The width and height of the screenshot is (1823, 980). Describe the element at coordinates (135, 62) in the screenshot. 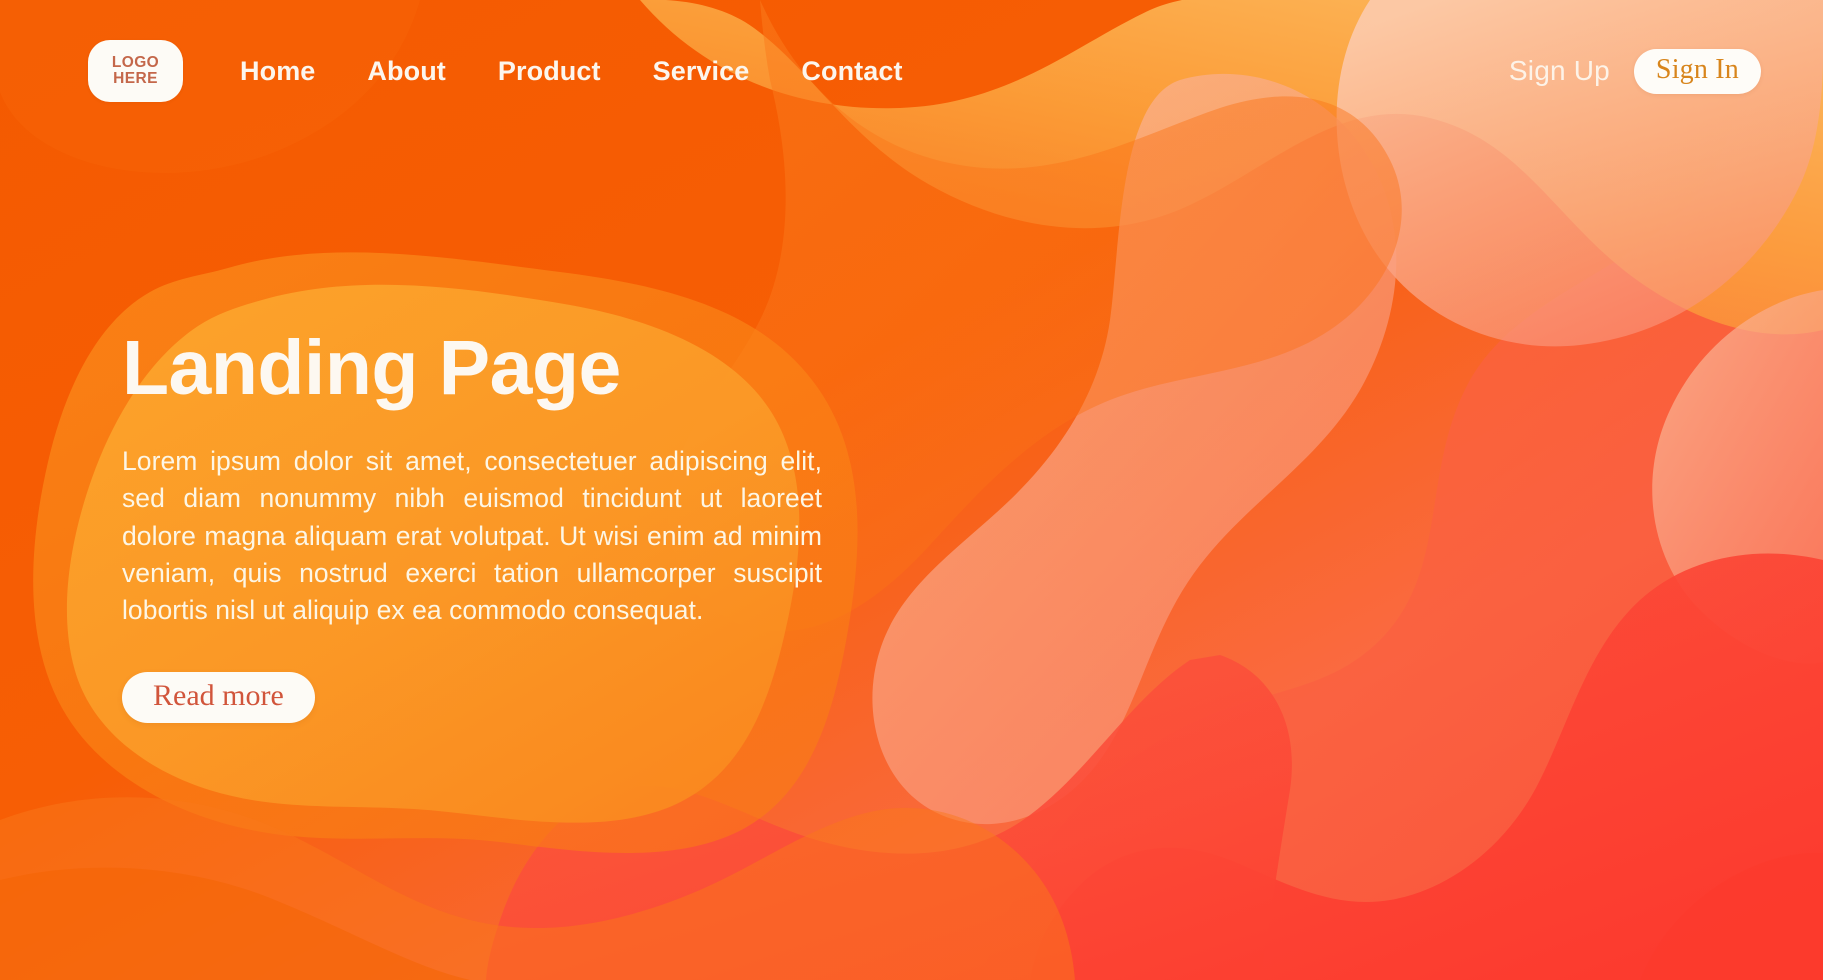

I see `logo-line-1: LOGO` at that location.